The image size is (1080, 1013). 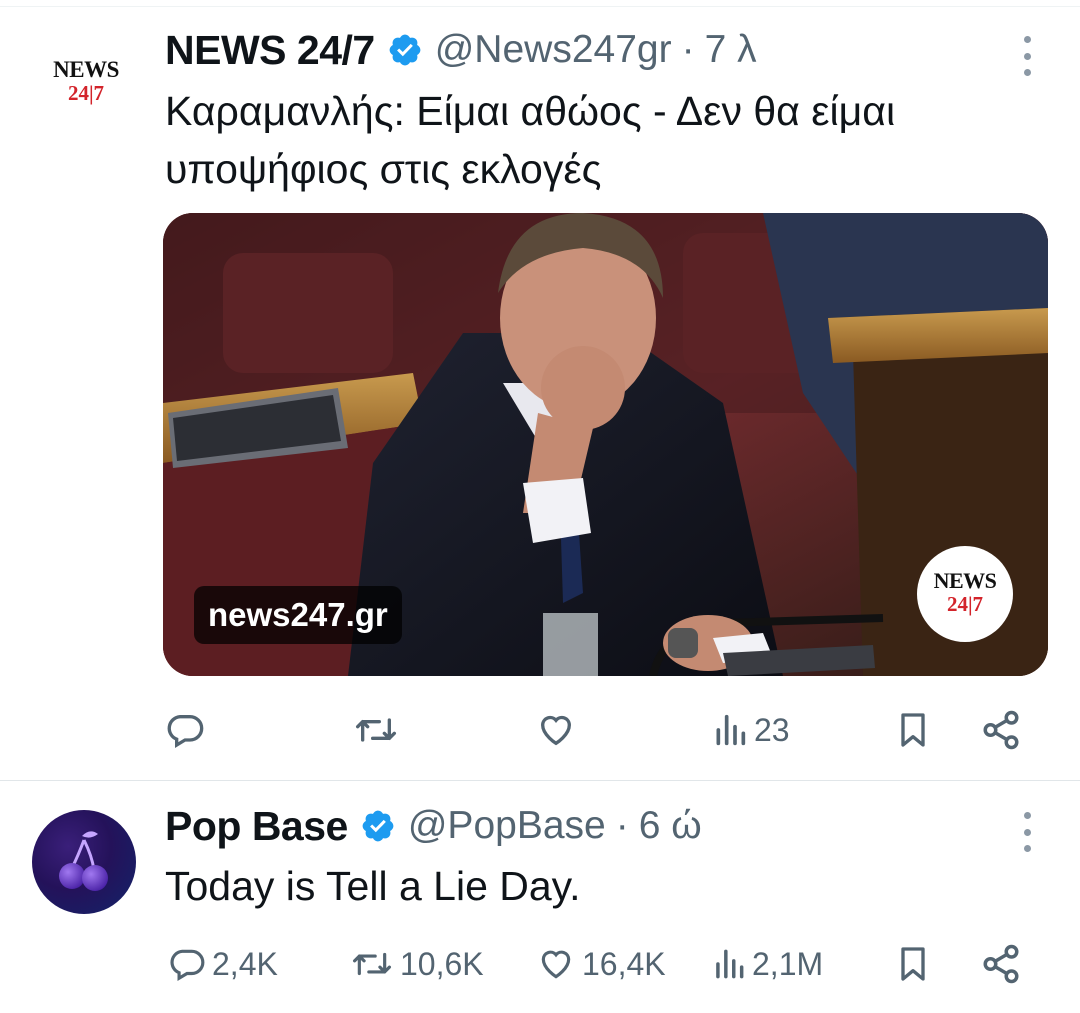 I want to click on views-count: 23, so click(x=772, y=729).